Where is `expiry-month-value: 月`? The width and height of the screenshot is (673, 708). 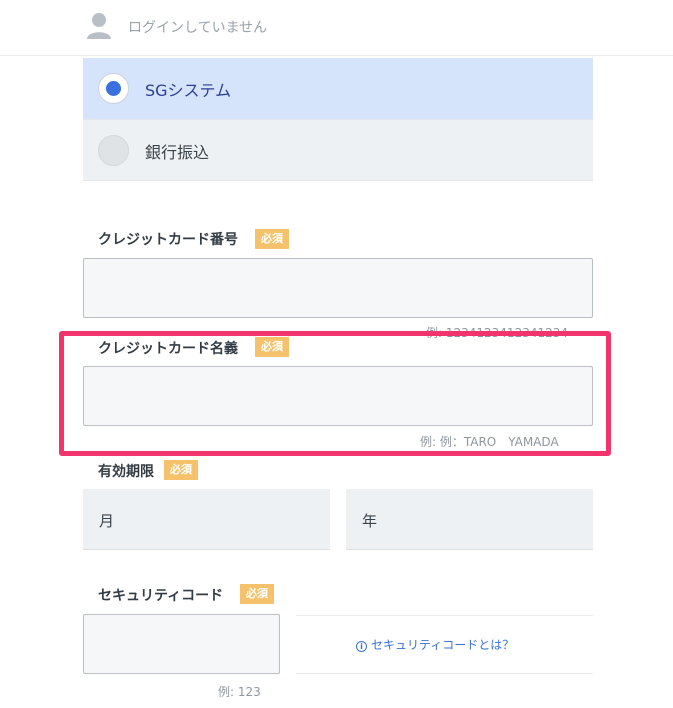 expiry-month-value: 月 is located at coordinates (107, 521).